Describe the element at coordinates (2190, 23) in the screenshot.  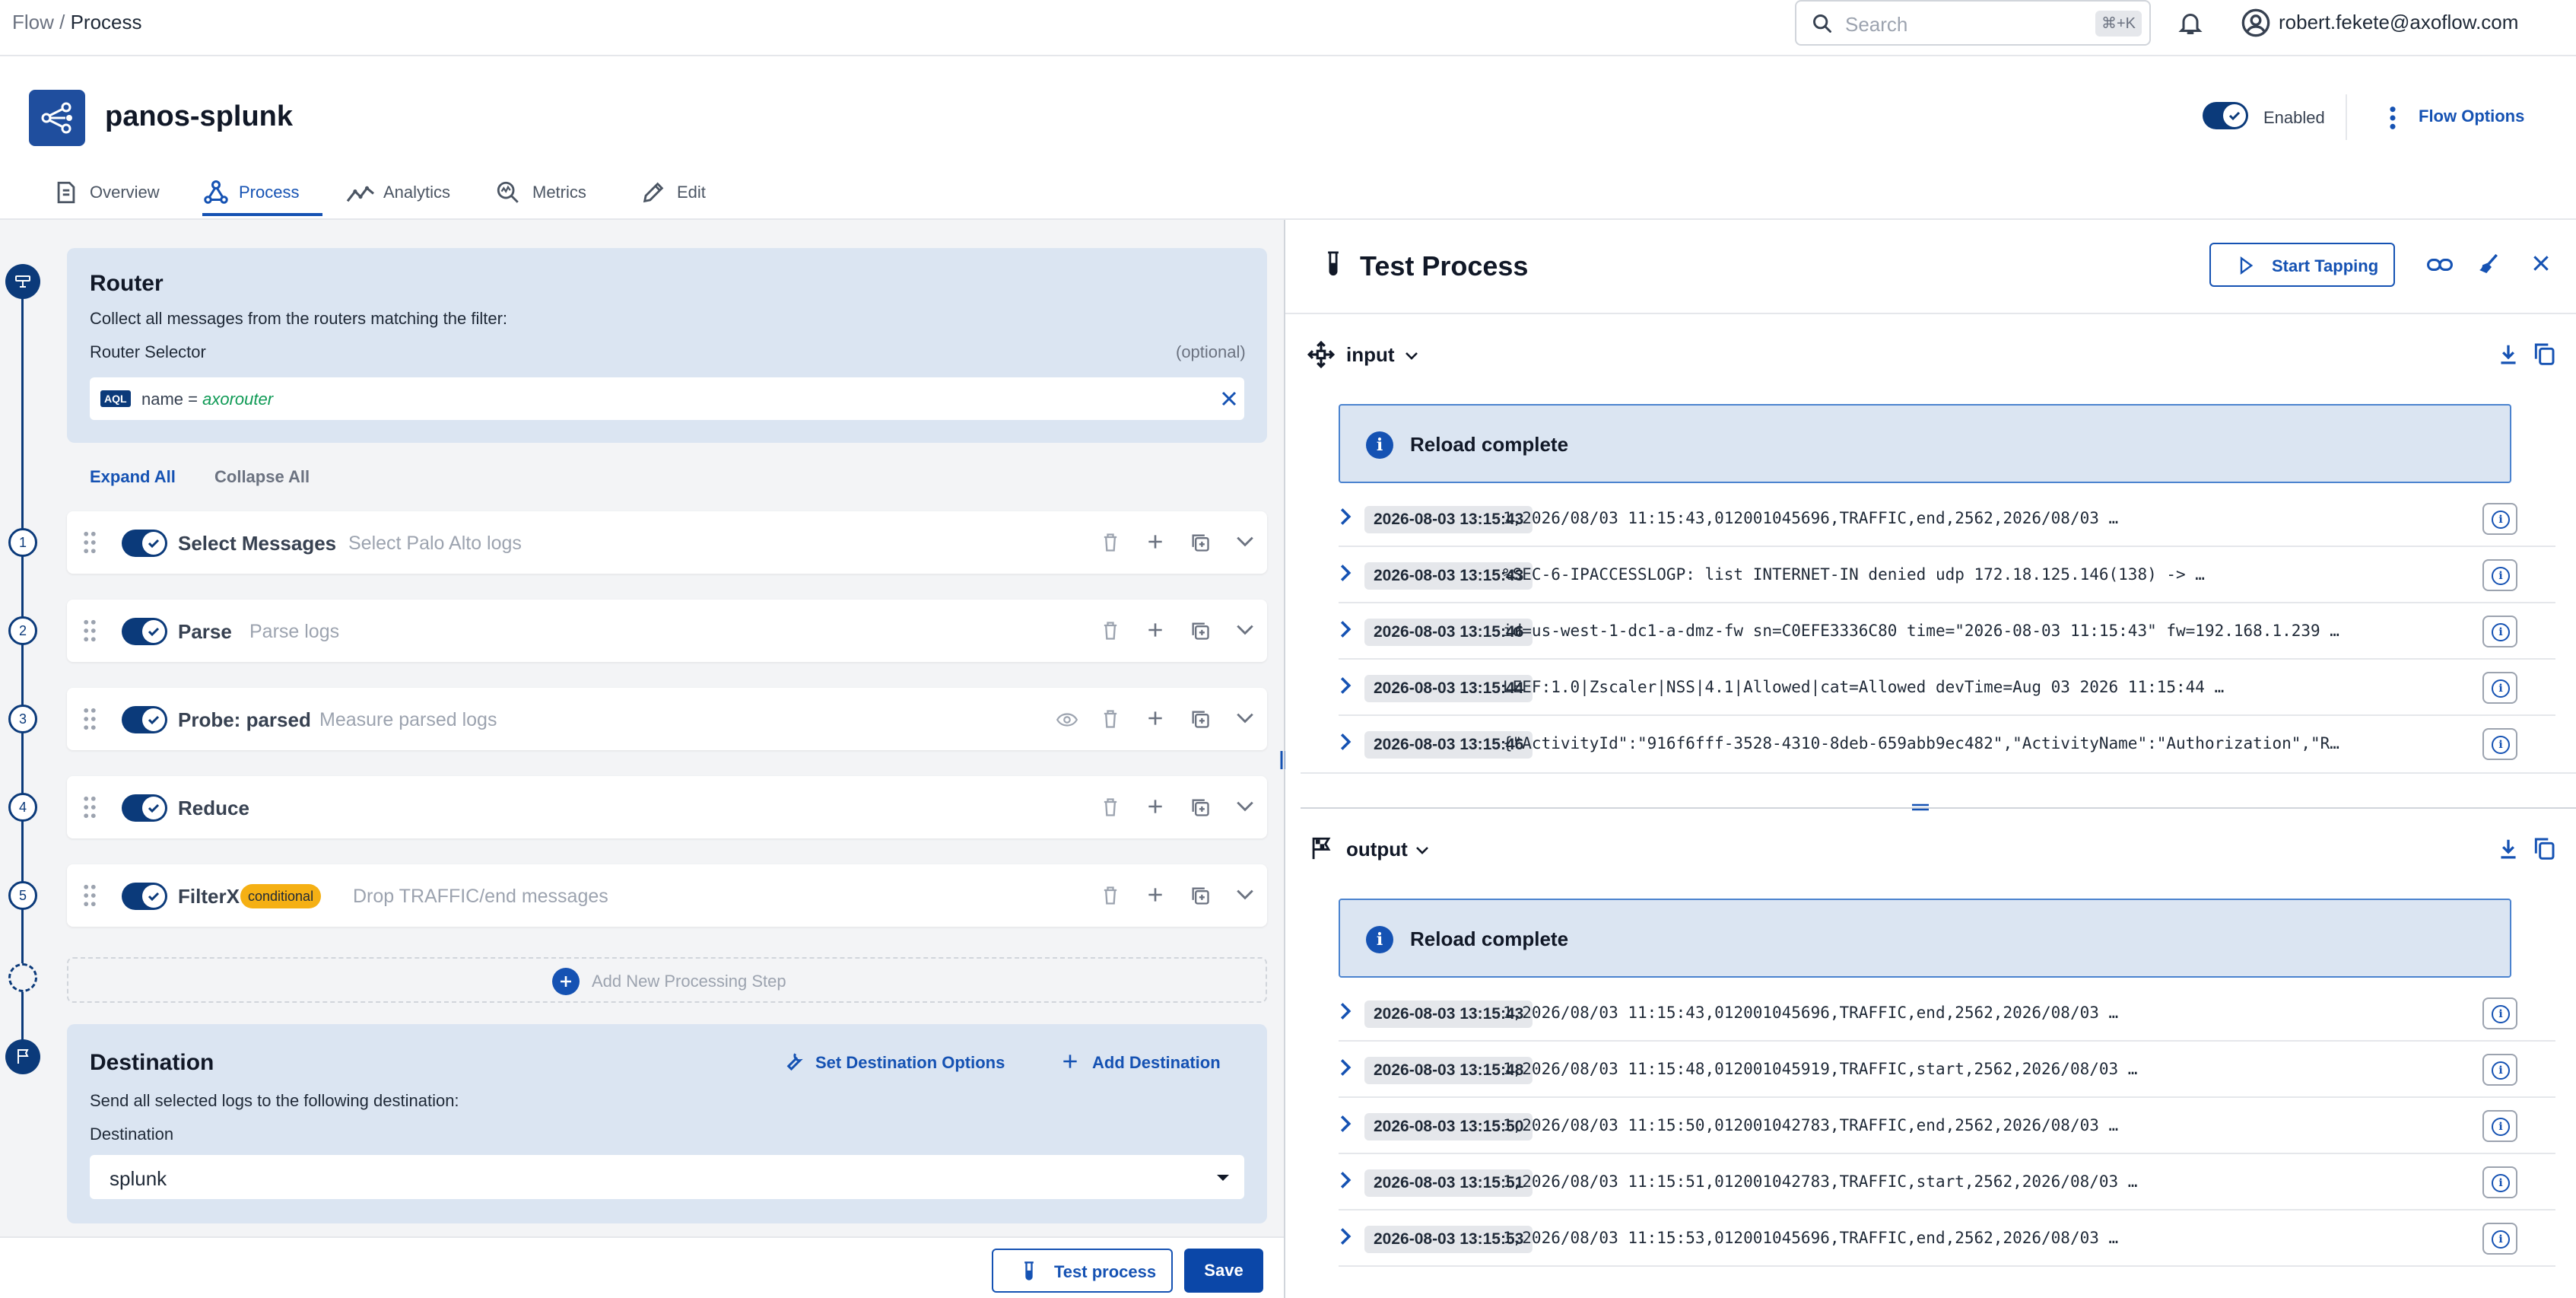
I see `bell-icon` at that location.